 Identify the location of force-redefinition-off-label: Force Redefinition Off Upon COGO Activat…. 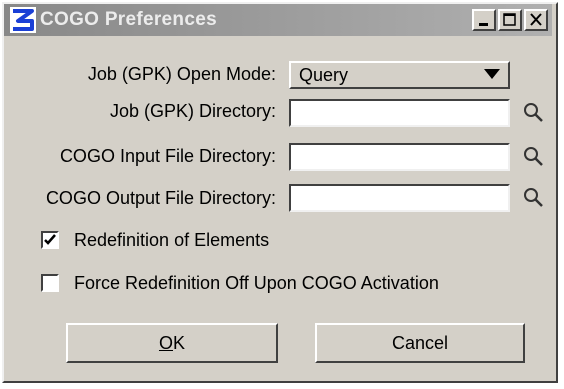
(256, 283).